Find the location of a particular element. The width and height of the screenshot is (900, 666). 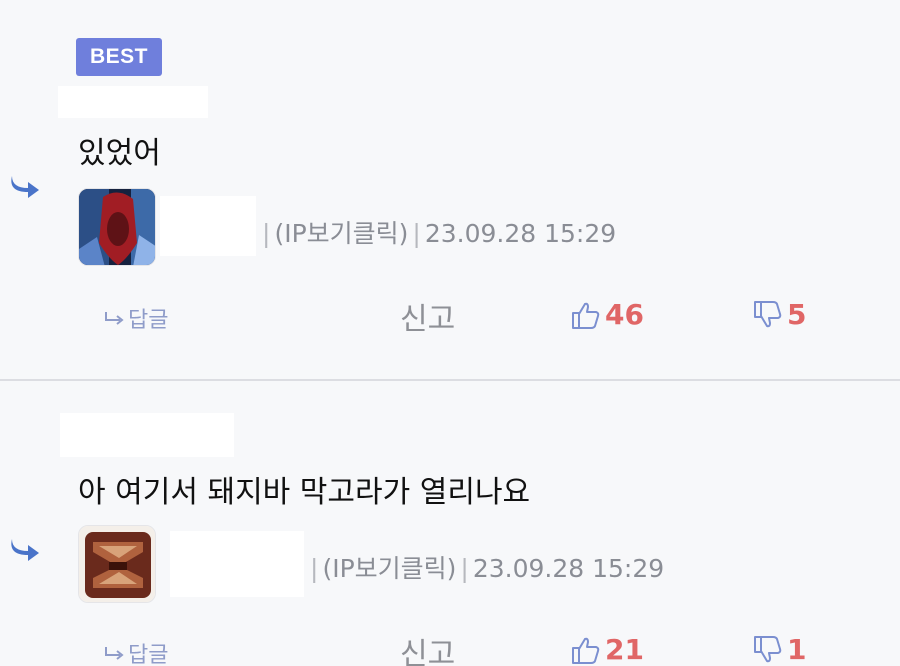

like-button: 21 is located at coordinates (607, 649).